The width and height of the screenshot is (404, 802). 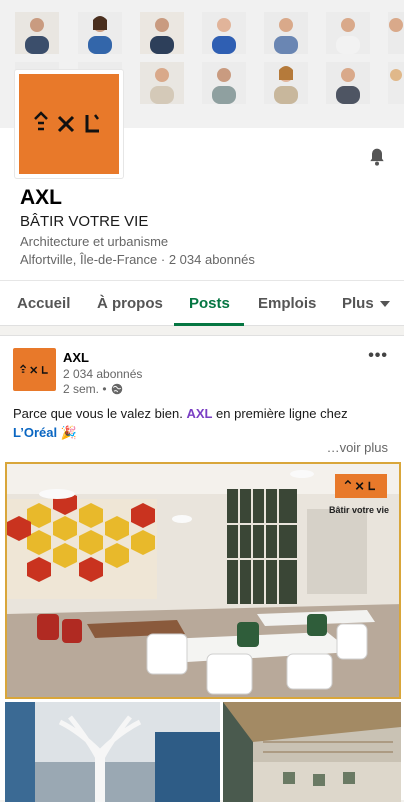 I want to click on tab-posts: Posts, so click(x=209, y=303).